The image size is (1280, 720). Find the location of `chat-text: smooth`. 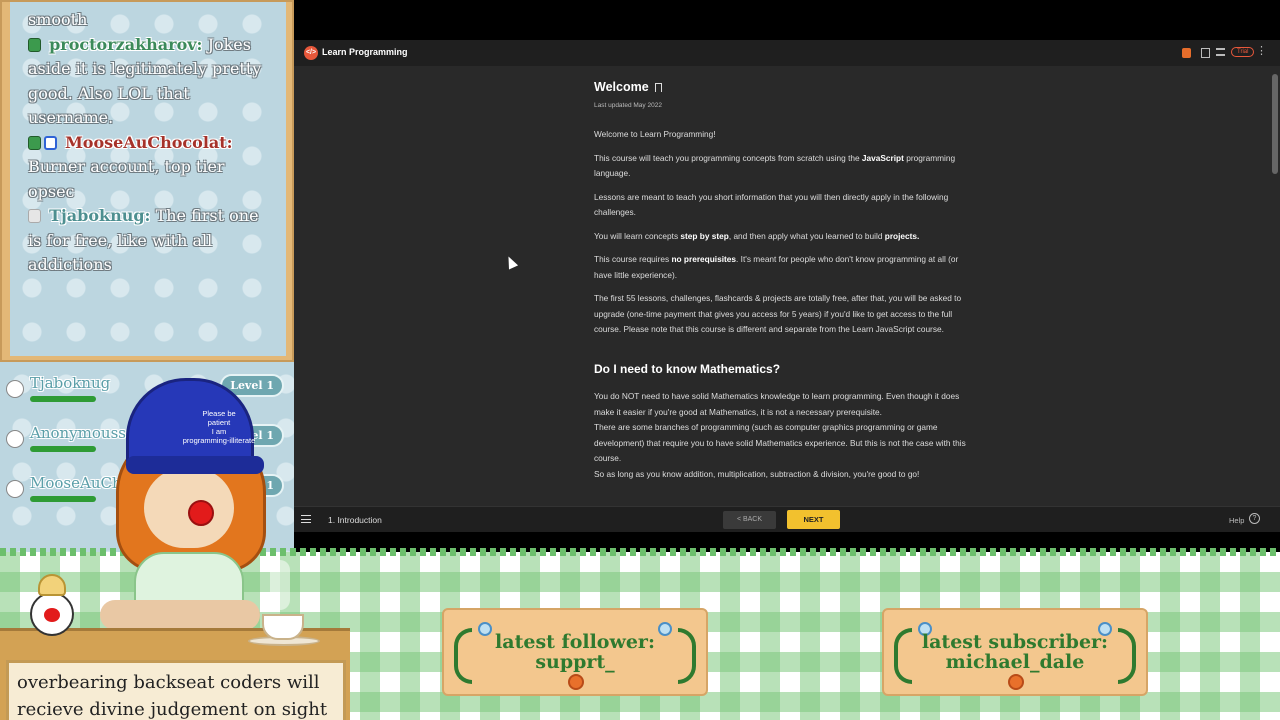

chat-text: smooth is located at coordinates (58, 19).